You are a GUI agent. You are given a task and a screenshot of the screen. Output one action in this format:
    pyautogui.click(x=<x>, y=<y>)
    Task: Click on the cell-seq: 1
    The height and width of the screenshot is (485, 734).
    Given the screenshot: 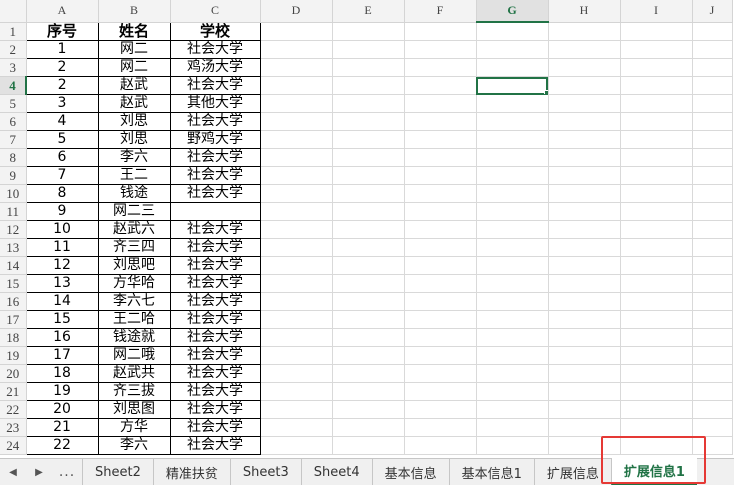 What is the action you would take?
    pyautogui.click(x=62, y=49)
    